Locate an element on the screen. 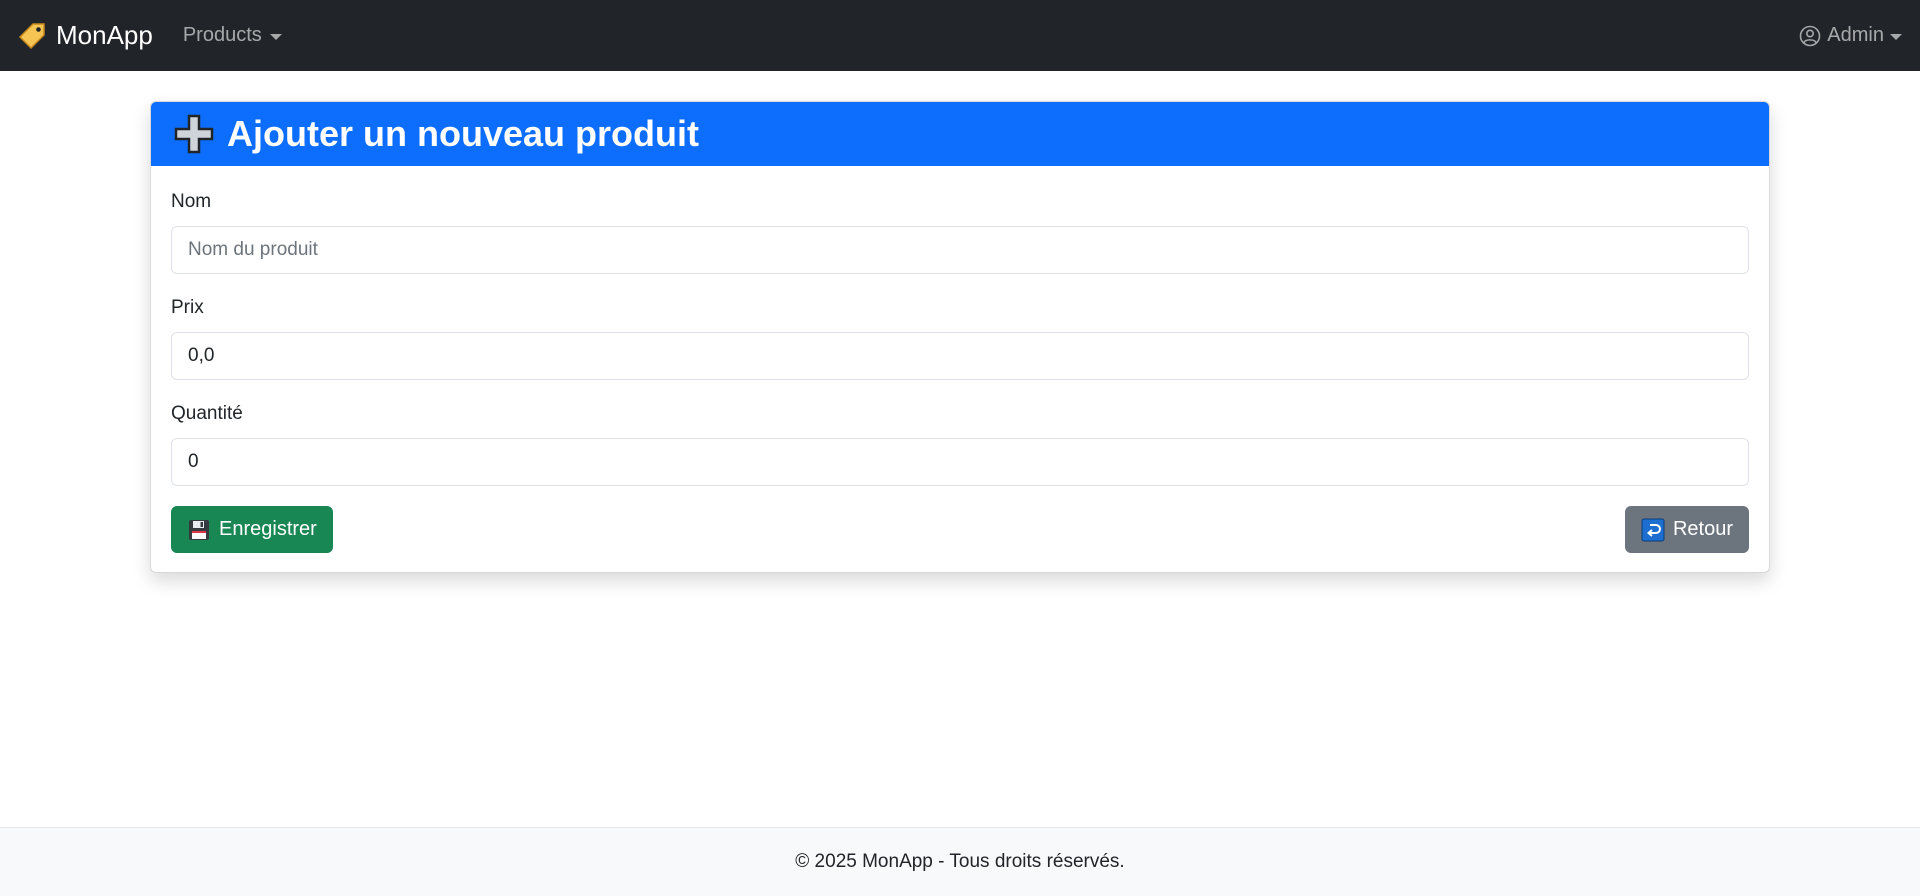  products-dropdown: Products is located at coordinates (232, 35).